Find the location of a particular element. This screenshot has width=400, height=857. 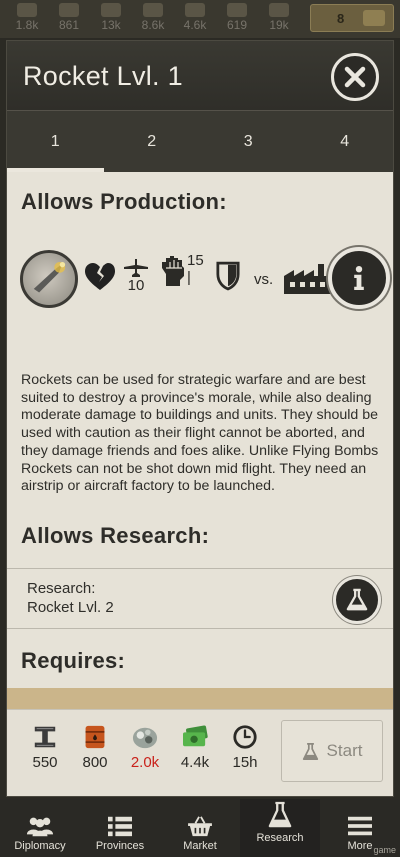

production-stats-row: 10 15 | vs. is located at coordinates (205, 279).